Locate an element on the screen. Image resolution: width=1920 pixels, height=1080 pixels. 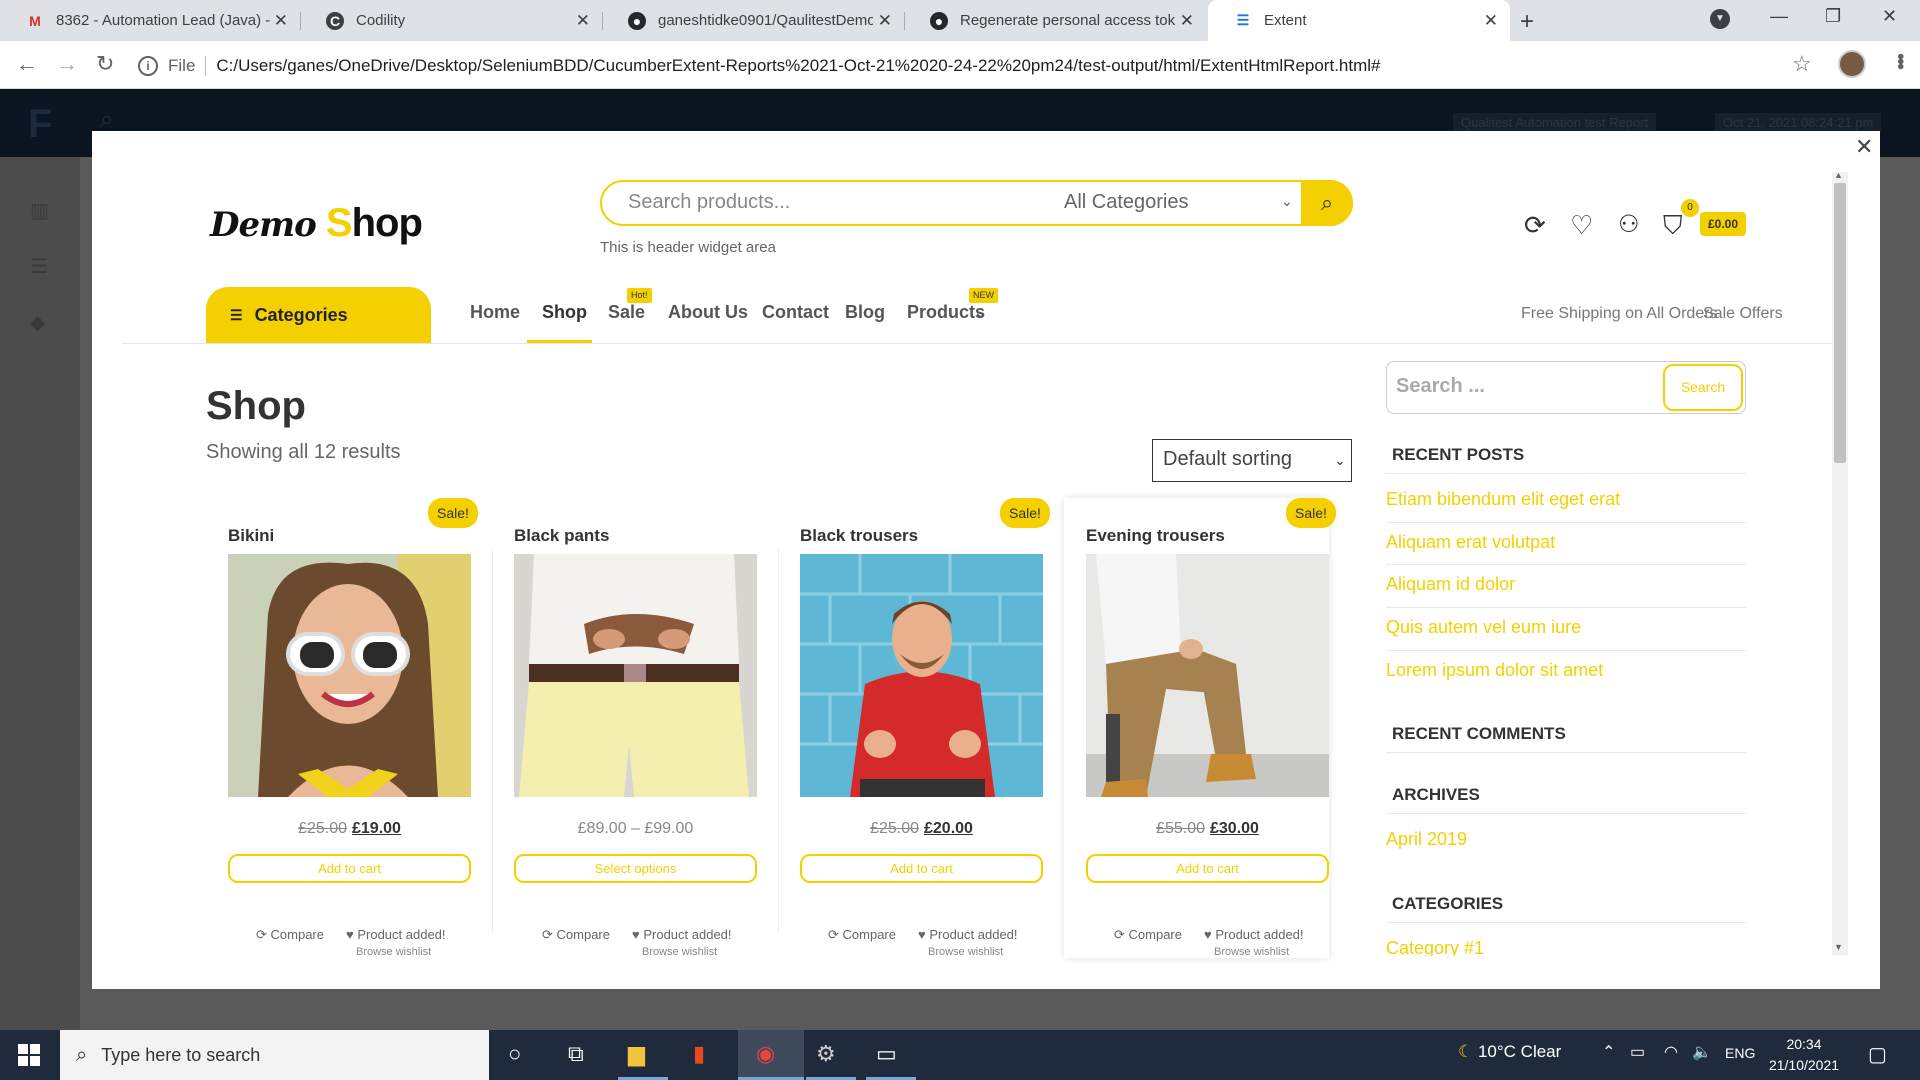
menu-home: Home is located at coordinates (495, 312).